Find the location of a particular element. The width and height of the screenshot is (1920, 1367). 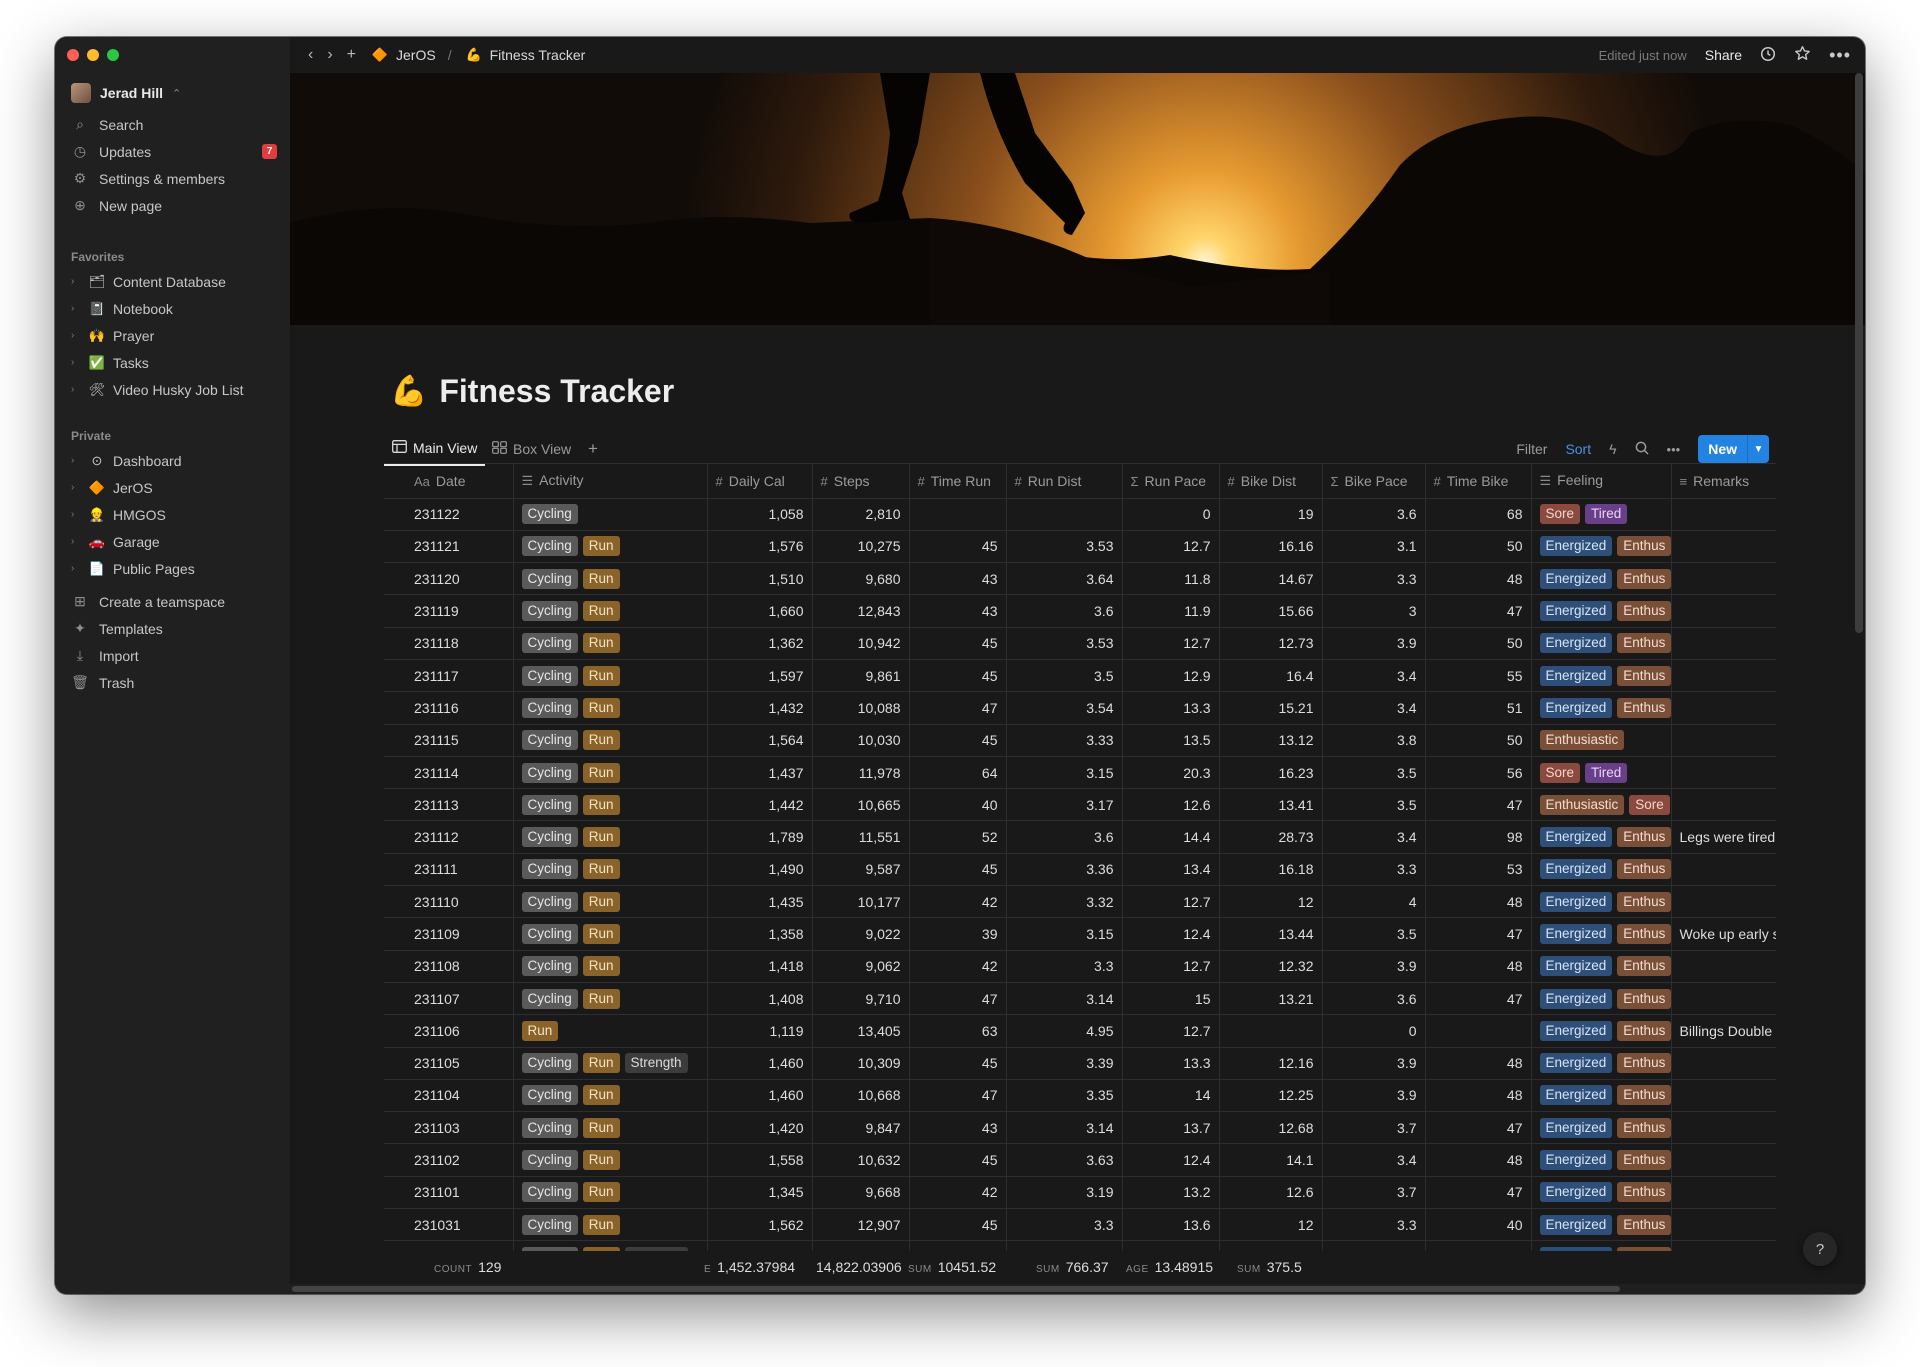

cell-time-run: 63 is located at coordinates (958, 1031).